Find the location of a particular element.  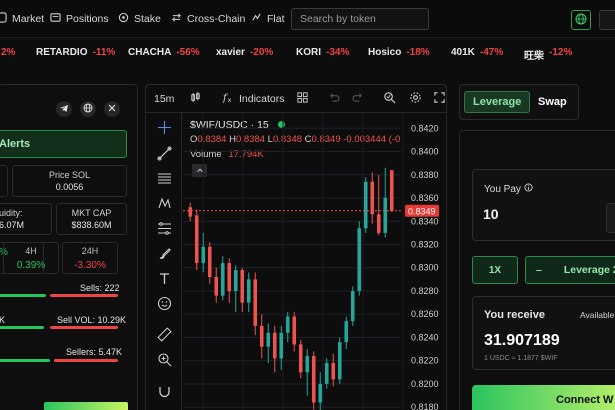

nav-positions: Positions is located at coordinates (79, 19).